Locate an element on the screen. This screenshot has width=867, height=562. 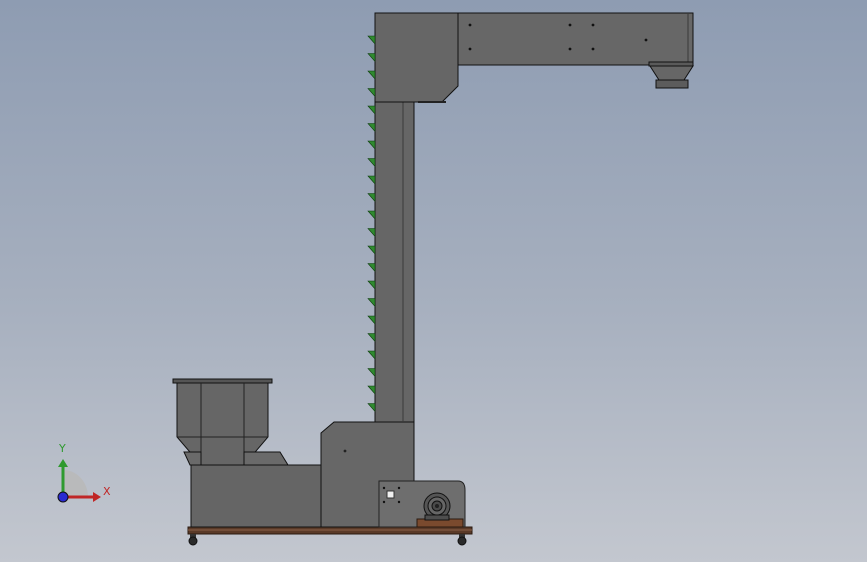
bucket-chain is located at coordinates (371, 224).